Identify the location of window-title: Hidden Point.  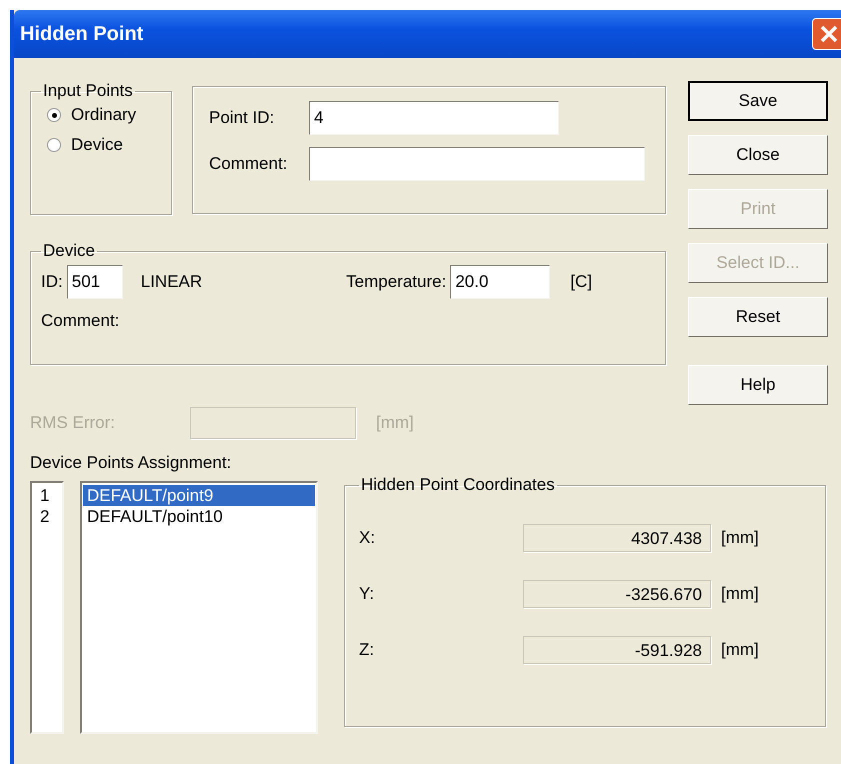
(82, 34).